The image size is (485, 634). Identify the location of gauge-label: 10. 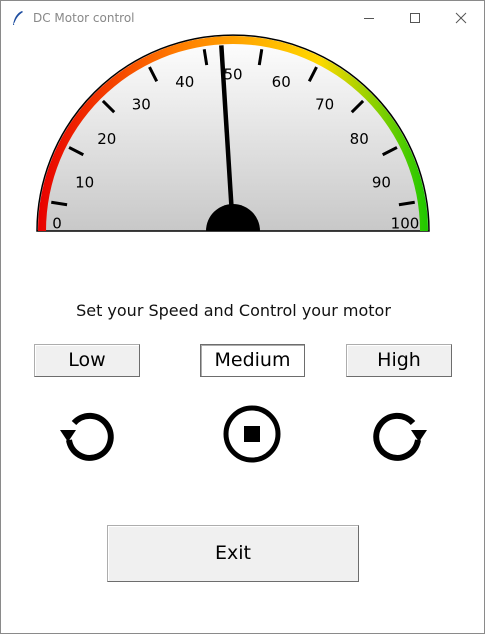
(84, 182).